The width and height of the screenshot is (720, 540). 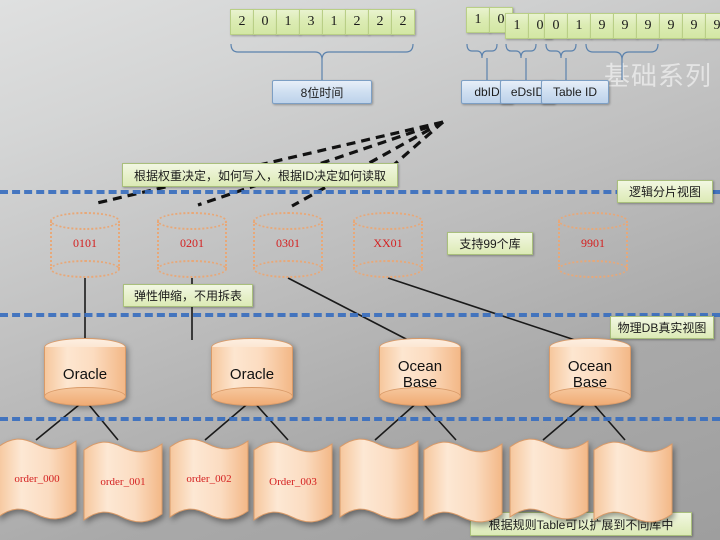 I want to click on logical-shard-label: 0101, so click(x=85, y=243).